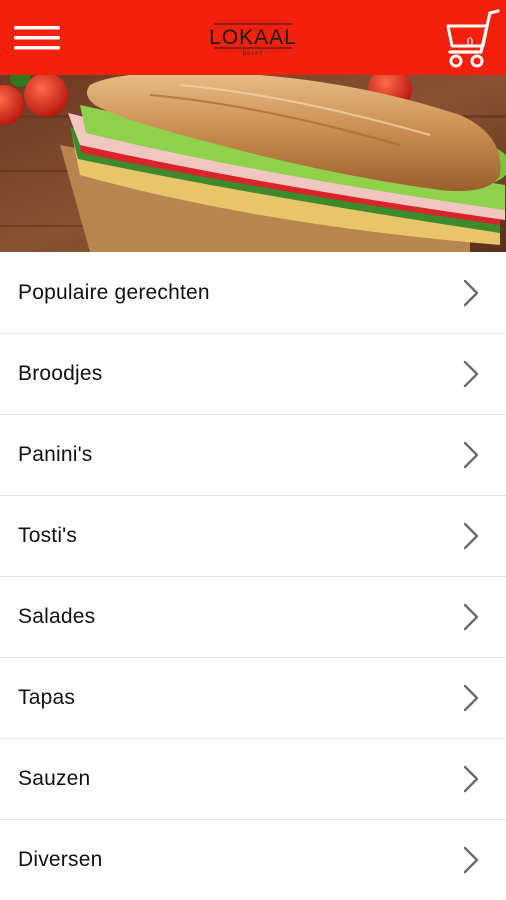 The height and width of the screenshot is (900, 506). I want to click on list-item: Broodjes, so click(253, 374).